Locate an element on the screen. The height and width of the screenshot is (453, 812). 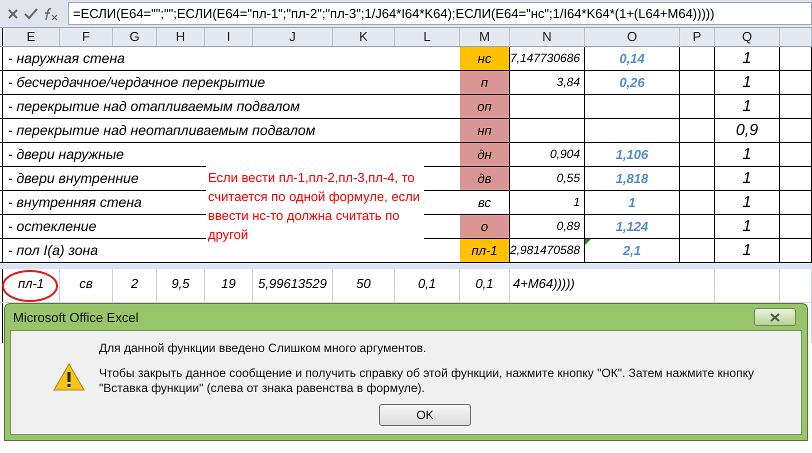
table-cell: 50 is located at coordinates (364, 285).